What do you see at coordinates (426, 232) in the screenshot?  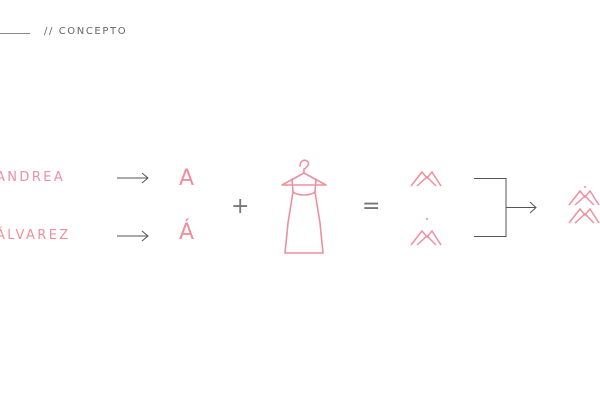 I see `triangle-a-accent-icon` at bounding box center [426, 232].